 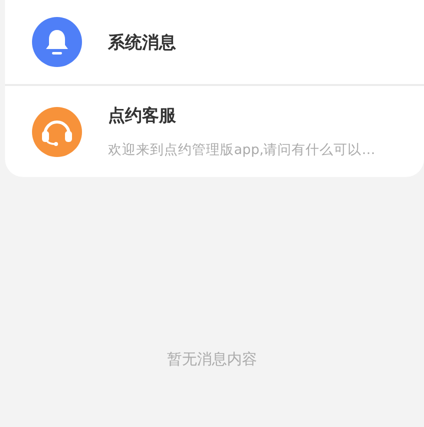 What do you see at coordinates (142, 42) in the screenshot?
I see `message-title: 系统消息` at bounding box center [142, 42].